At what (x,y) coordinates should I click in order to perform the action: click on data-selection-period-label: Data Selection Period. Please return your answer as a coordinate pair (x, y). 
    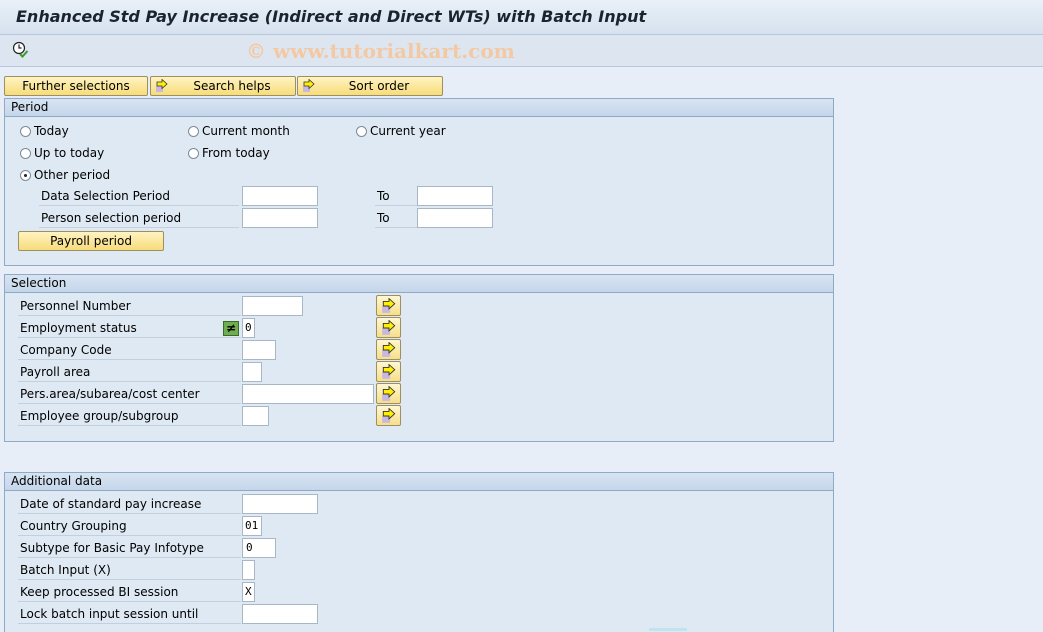
    Looking at the image, I should click on (139, 196).